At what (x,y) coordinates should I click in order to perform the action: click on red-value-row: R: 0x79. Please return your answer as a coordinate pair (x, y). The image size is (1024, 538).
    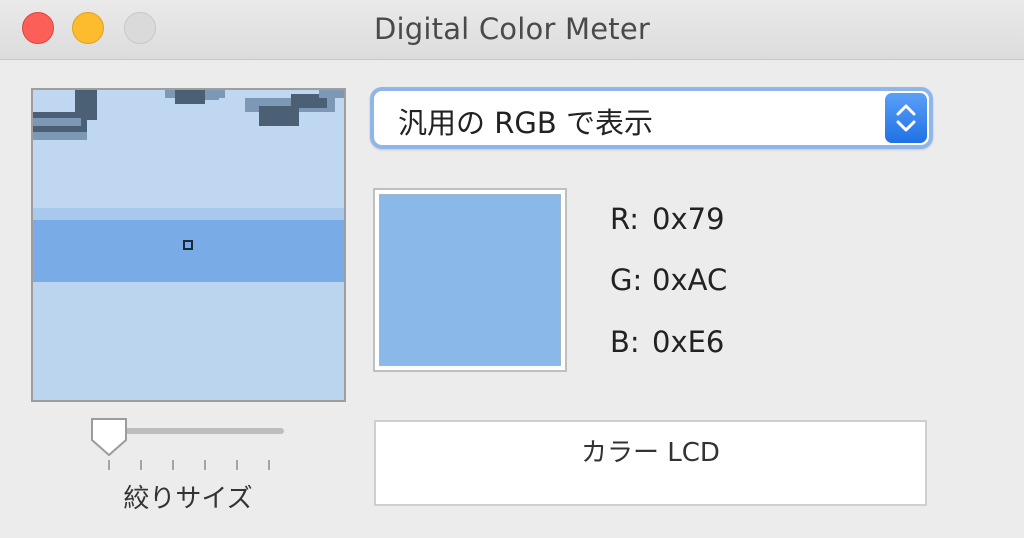
    Looking at the image, I should click on (667, 219).